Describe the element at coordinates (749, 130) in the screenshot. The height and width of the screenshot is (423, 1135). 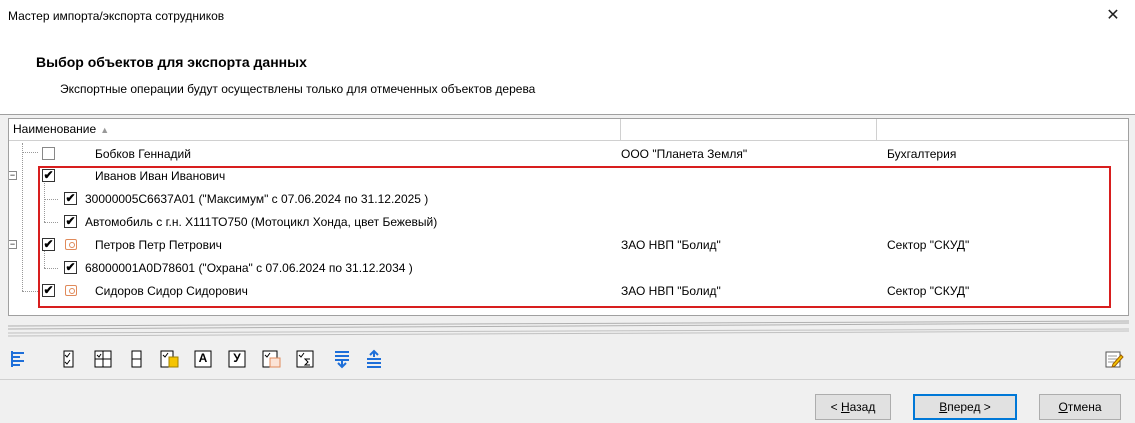
I see `column-header-organization` at that location.